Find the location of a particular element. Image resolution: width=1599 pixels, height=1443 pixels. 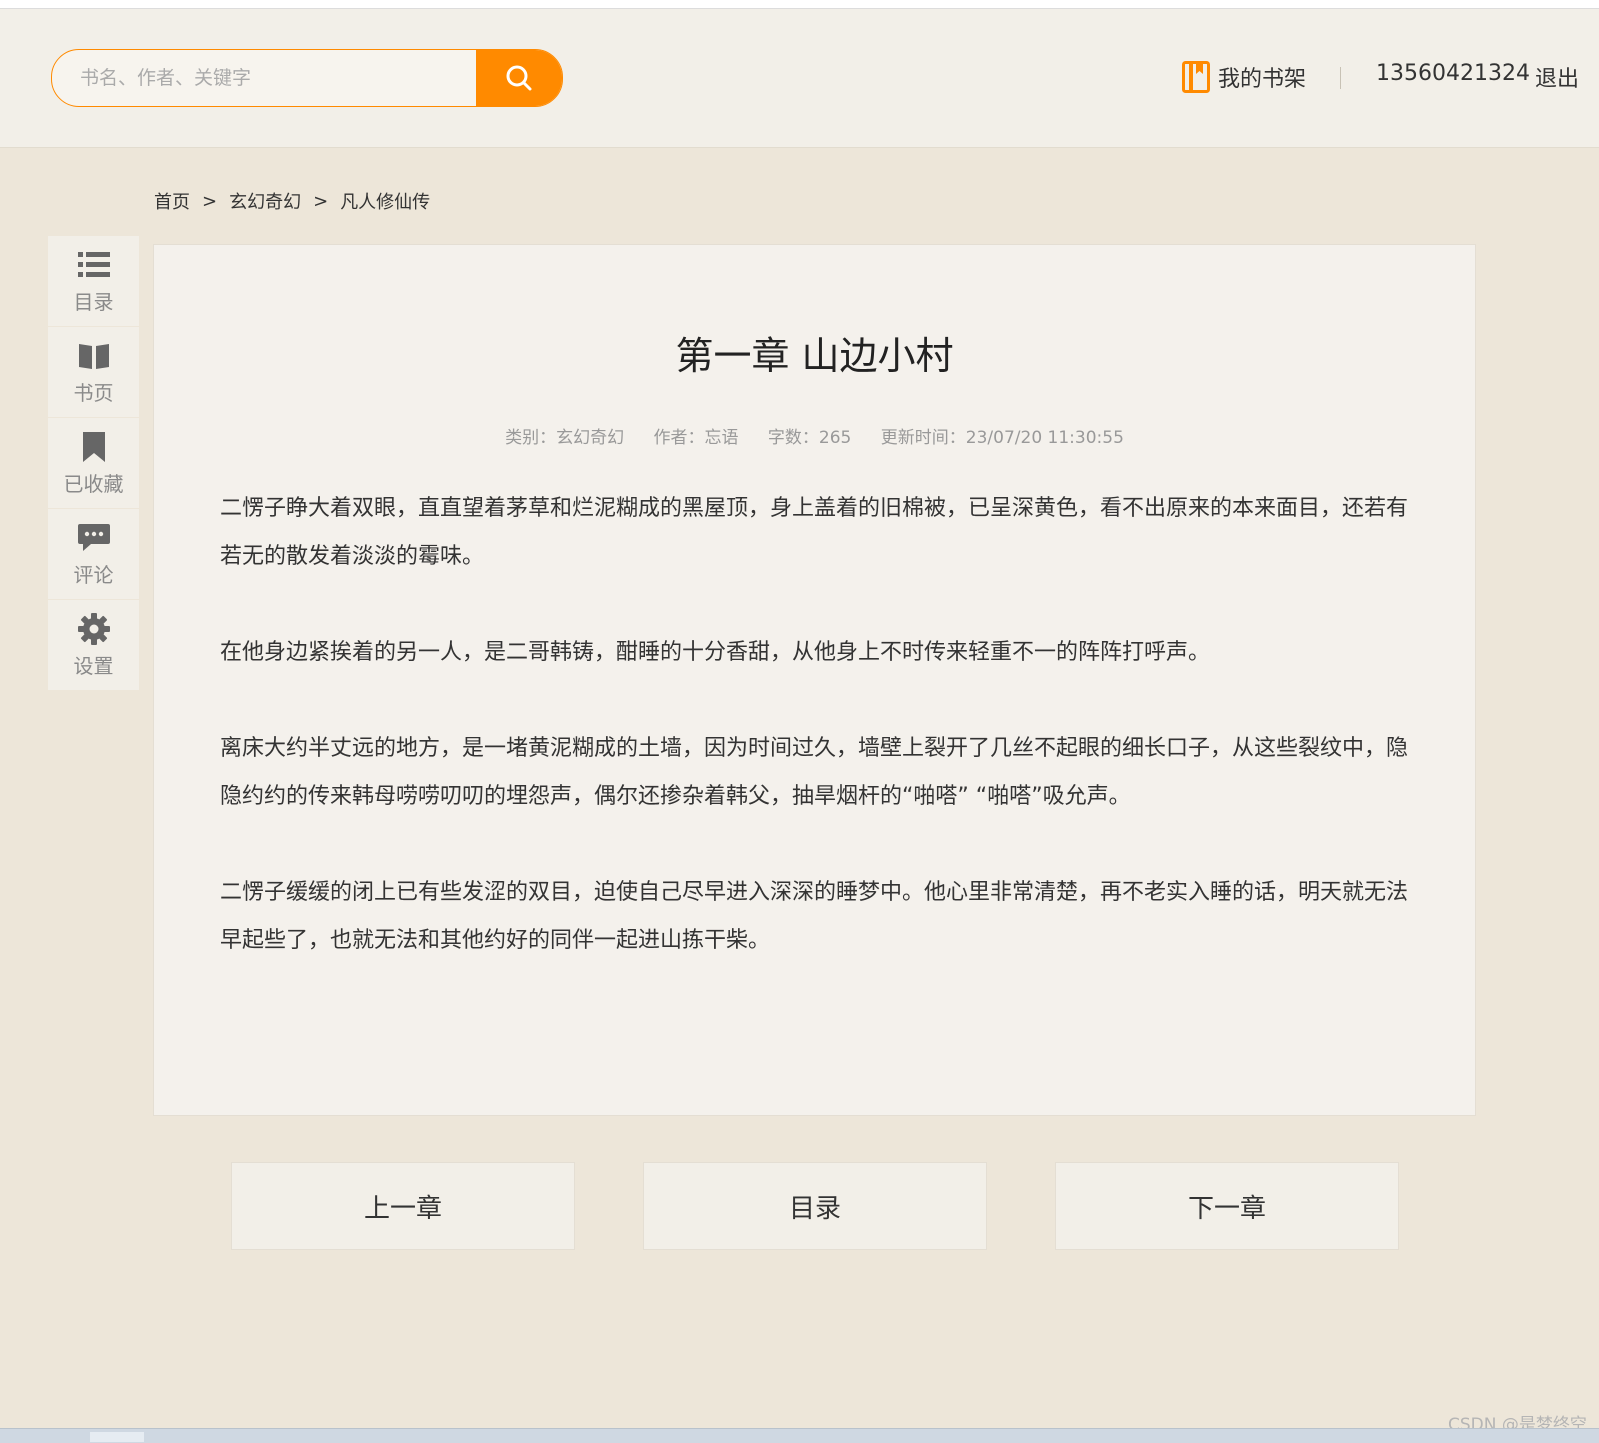

sidebar-item-label: 已收藏 is located at coordinates (93, 483).